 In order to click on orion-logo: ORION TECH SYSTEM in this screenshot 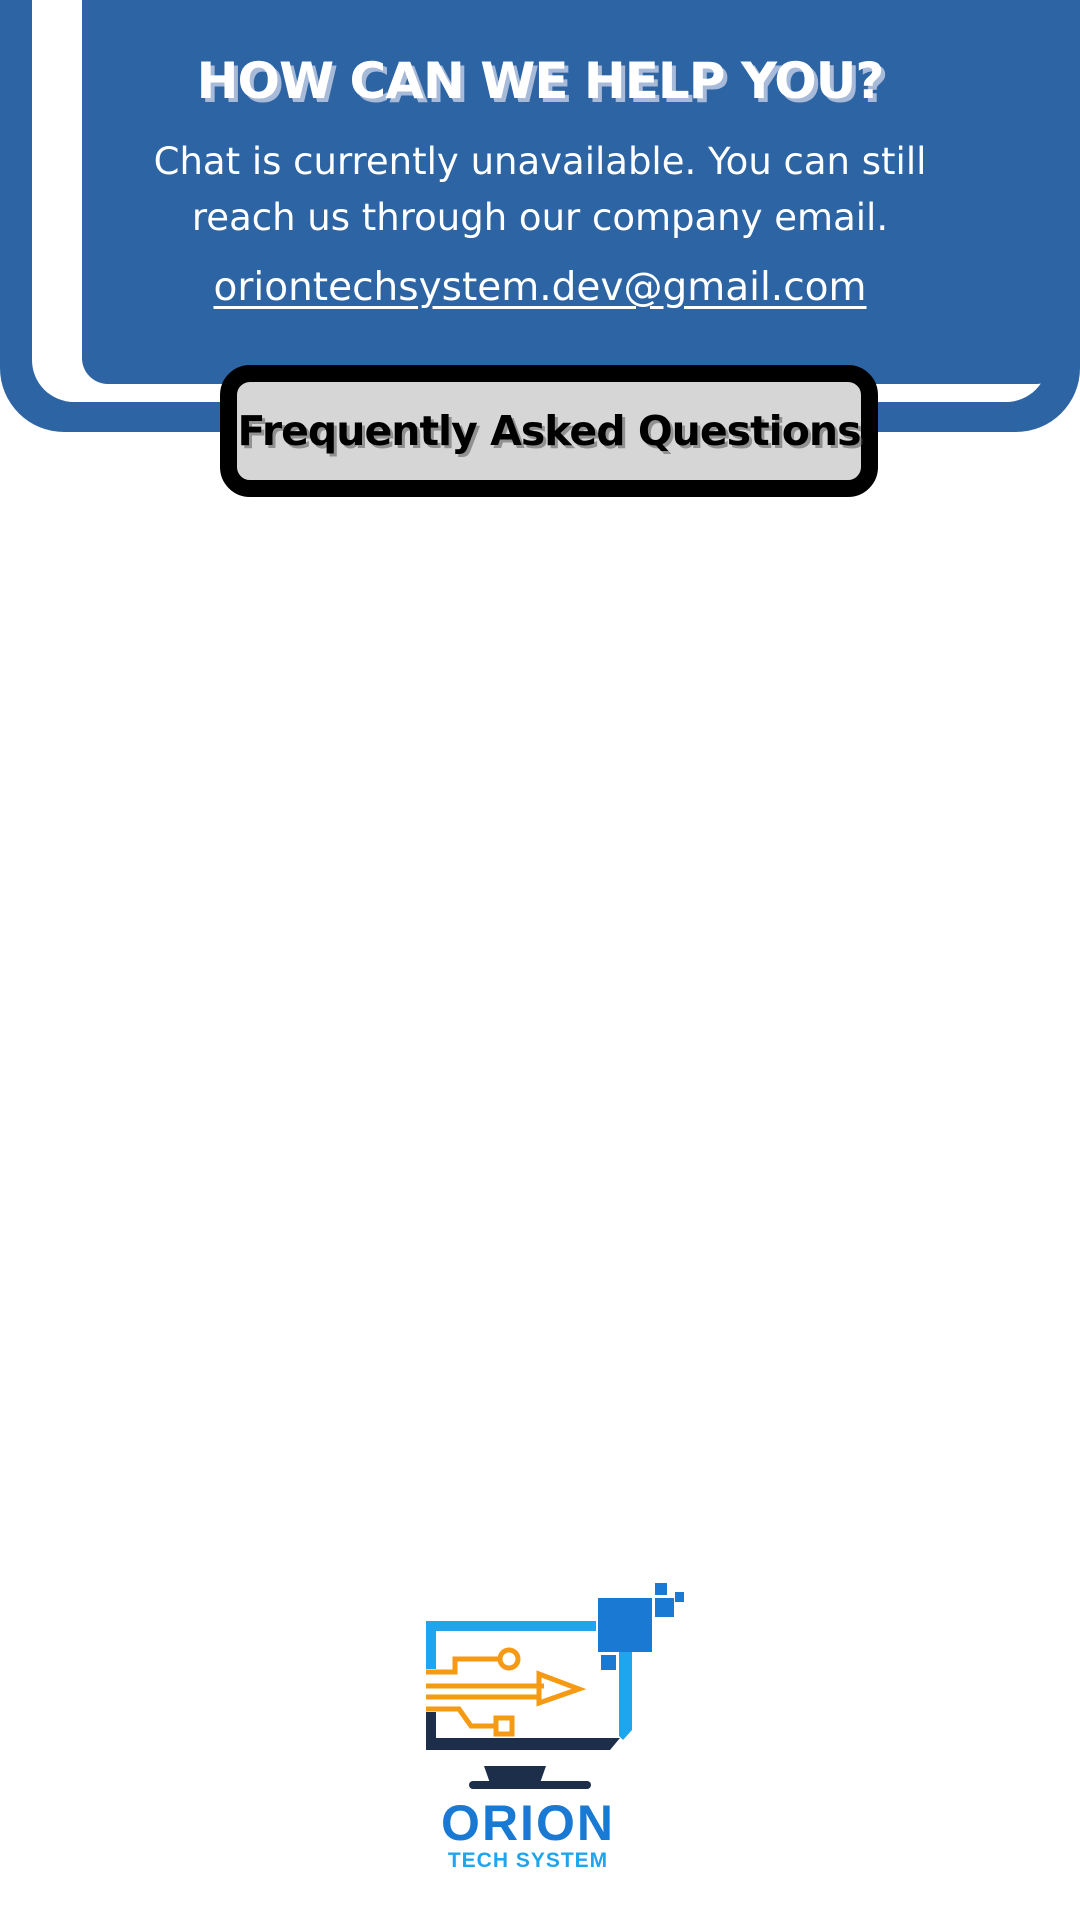, I will do `click(549, 1726)`.